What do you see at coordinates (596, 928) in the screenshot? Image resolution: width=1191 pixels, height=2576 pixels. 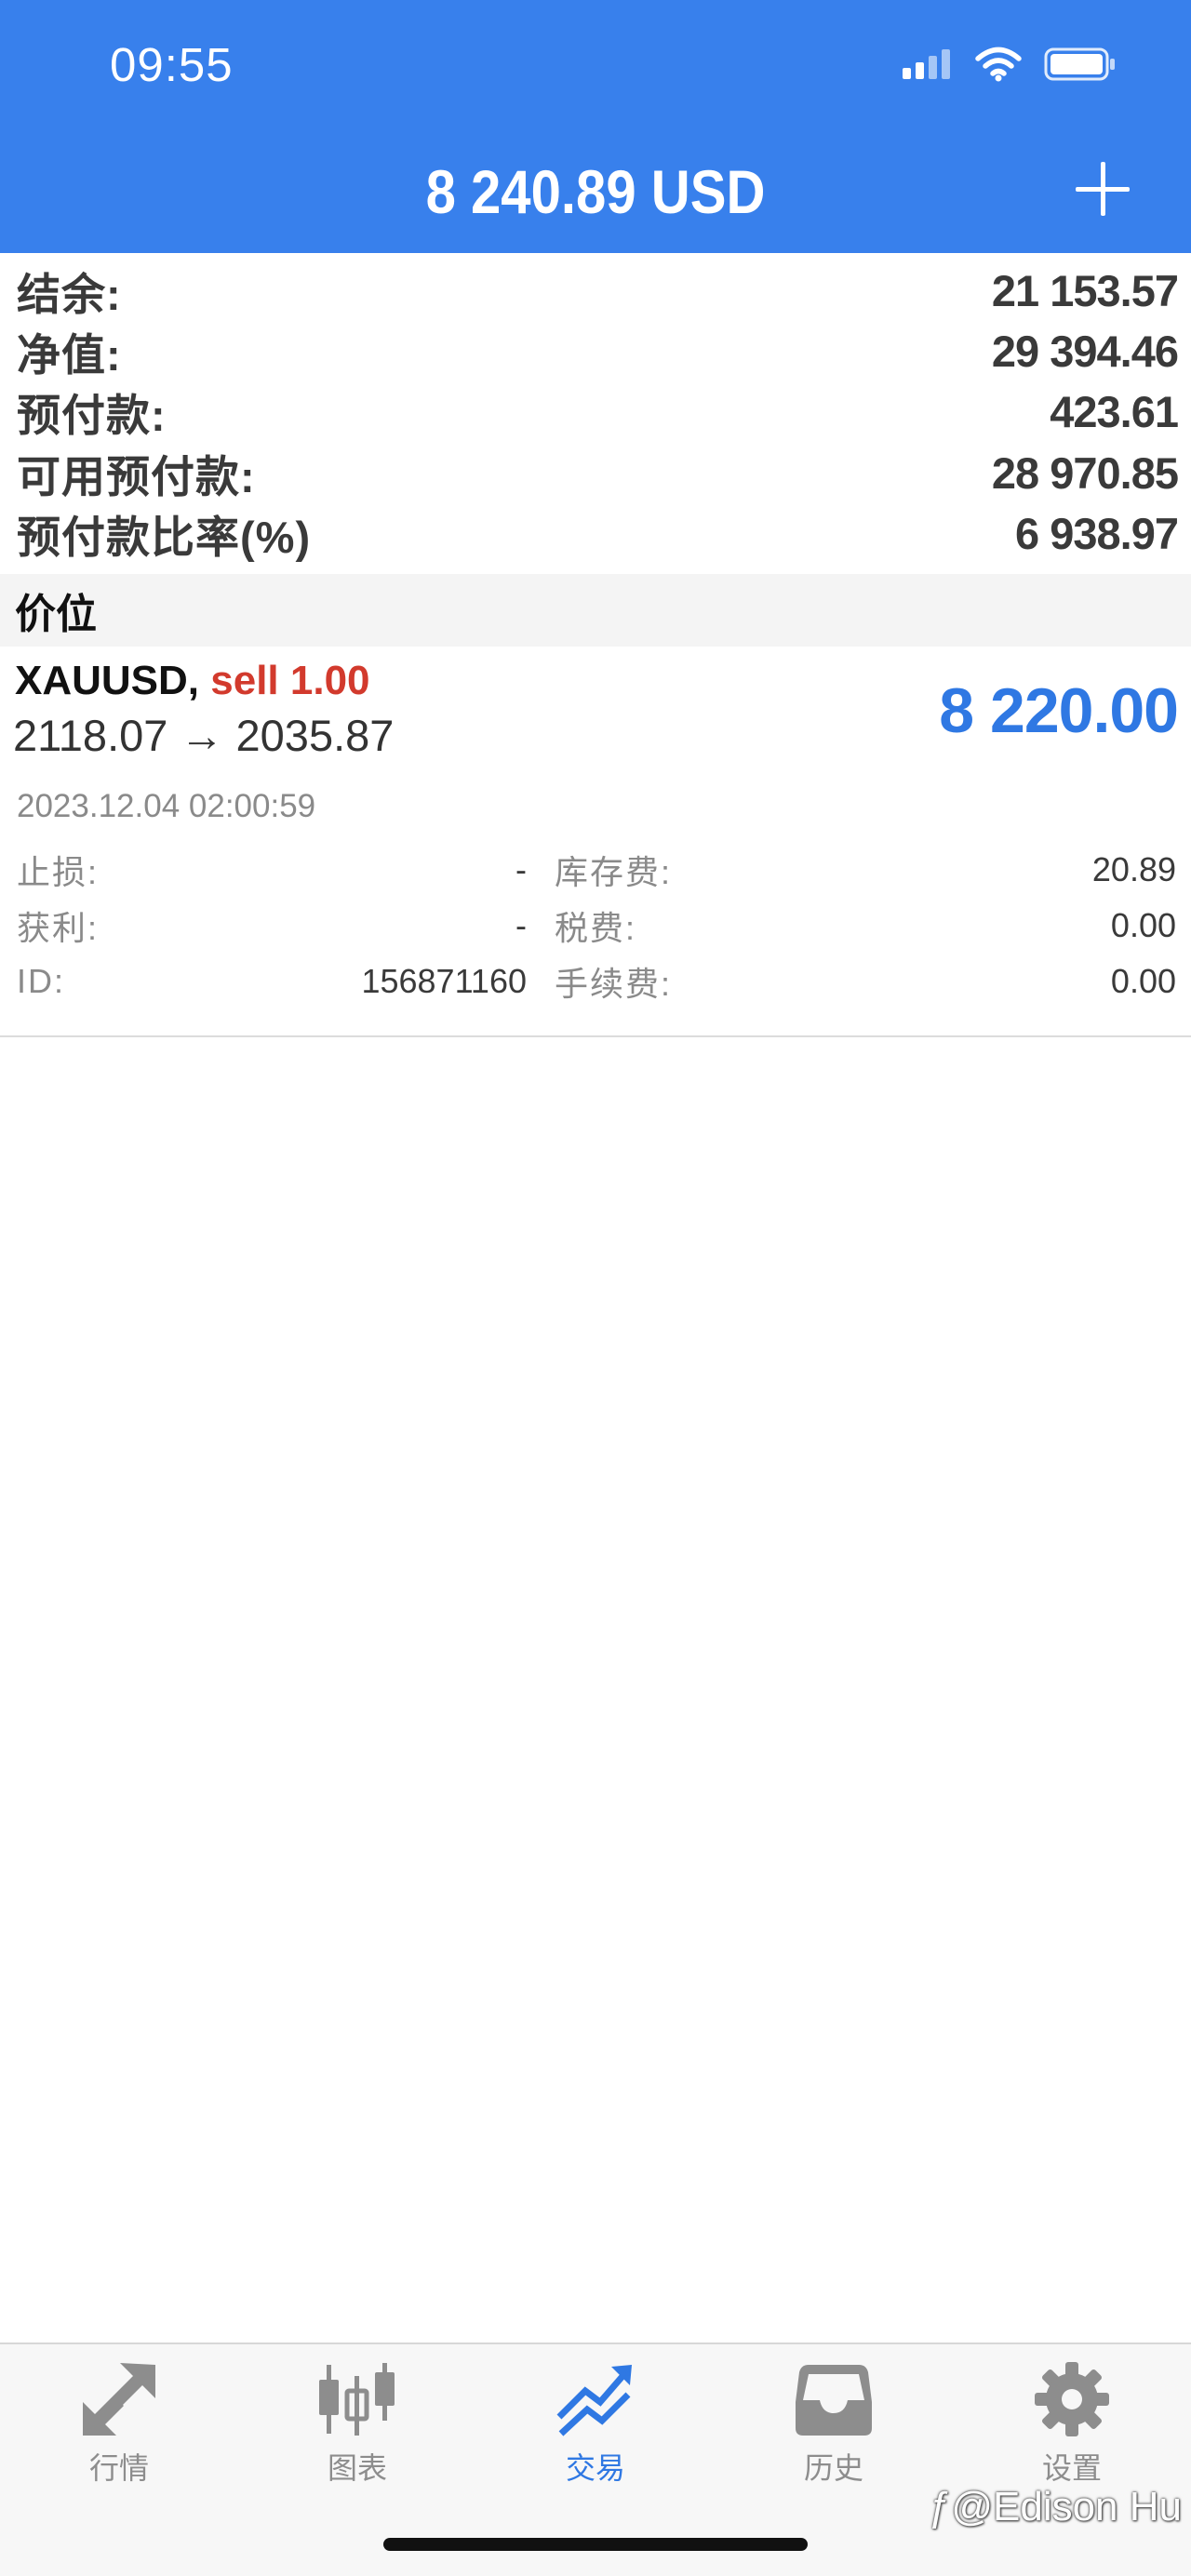 I see `tax-label: 税费:` at bounding box center [596, 928].